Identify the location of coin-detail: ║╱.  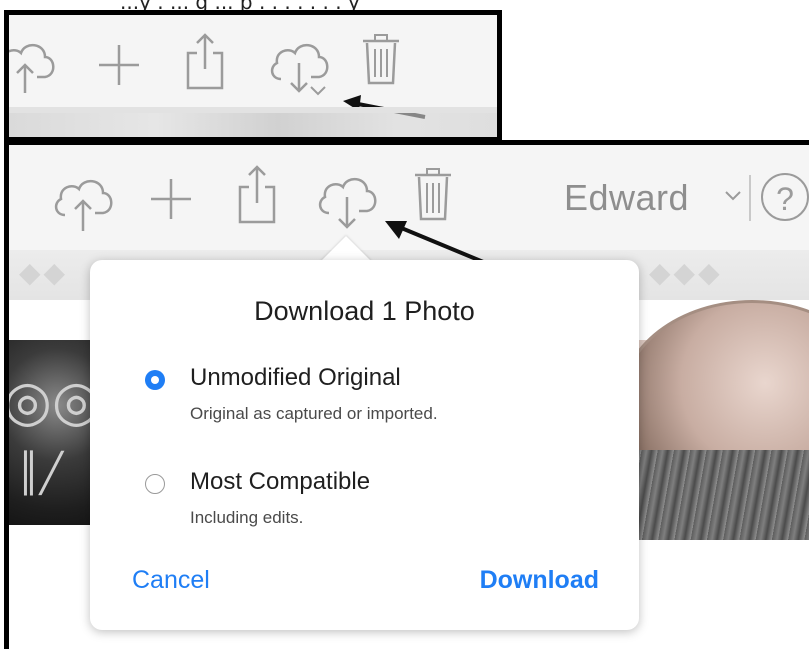
(40, 472).